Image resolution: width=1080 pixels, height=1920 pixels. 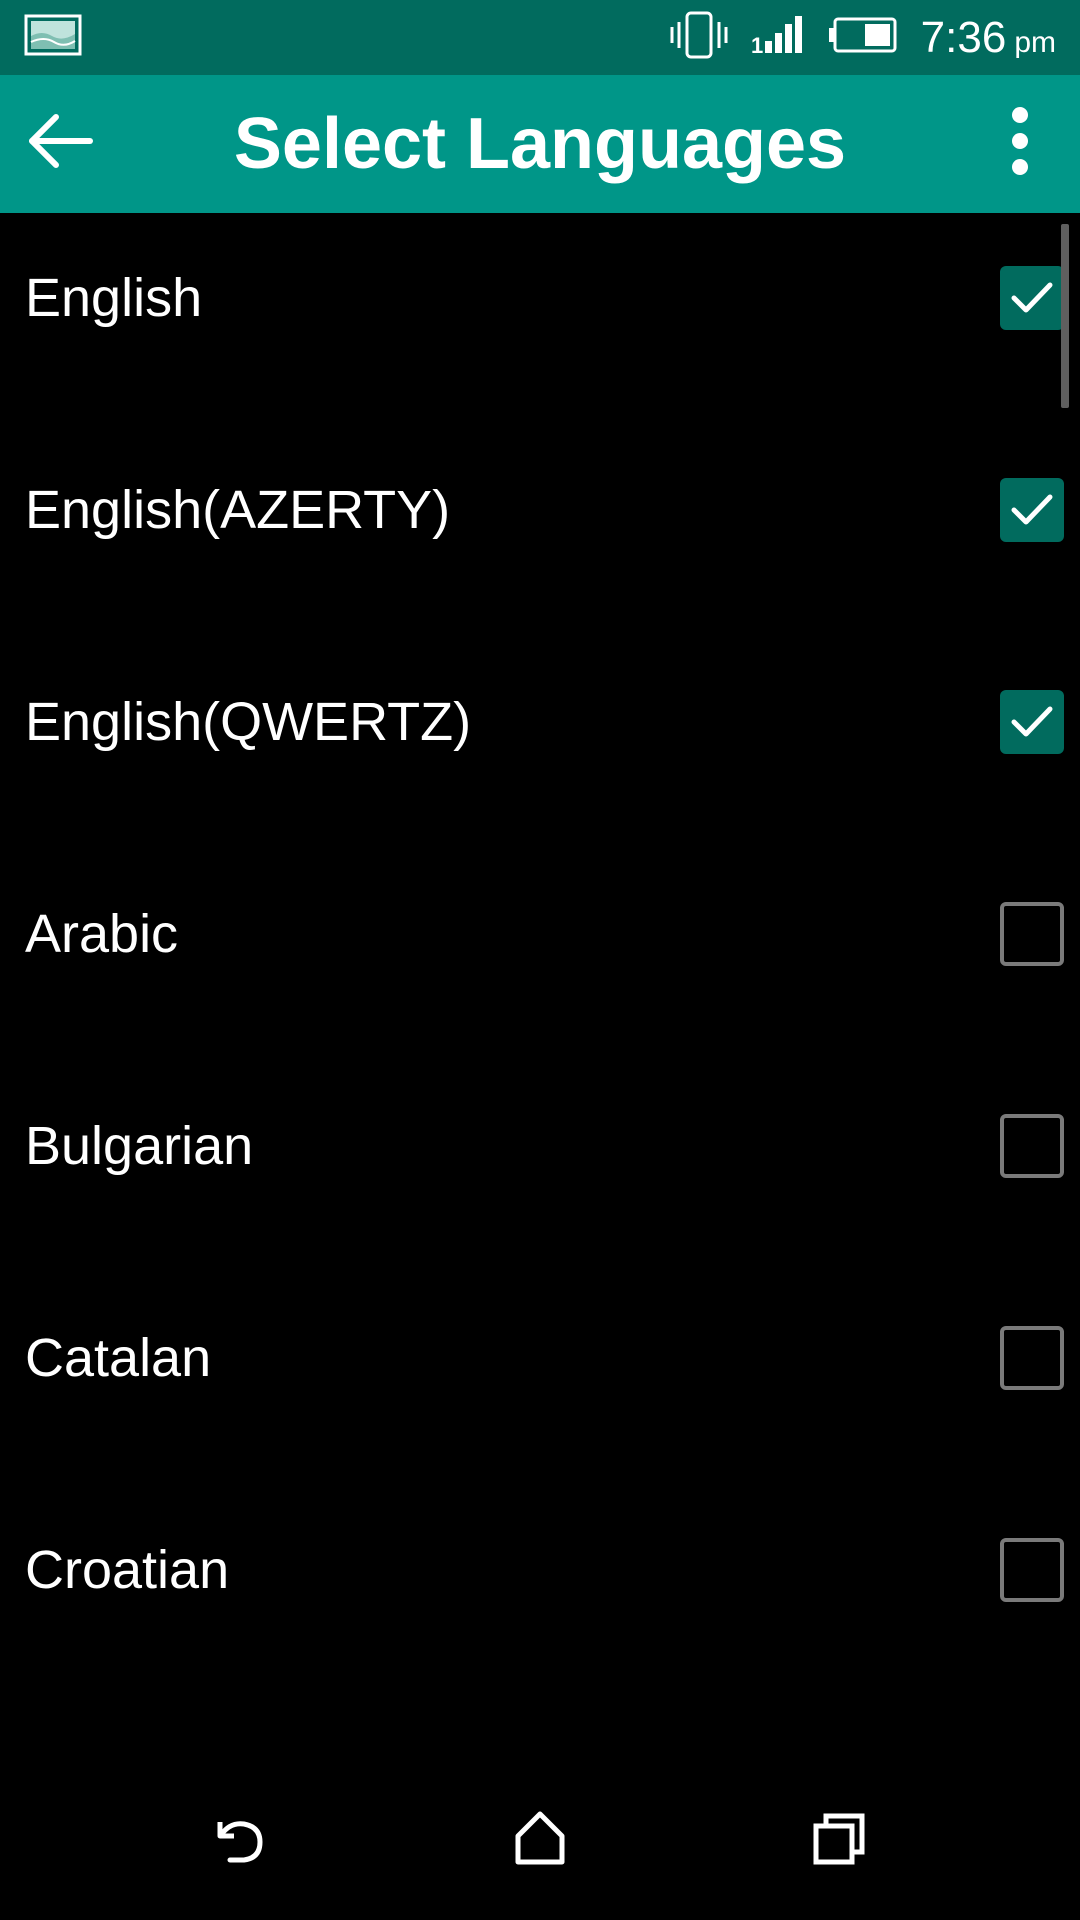 I want to click on list-item-label: Croatian, so click(x=127, y=1570).